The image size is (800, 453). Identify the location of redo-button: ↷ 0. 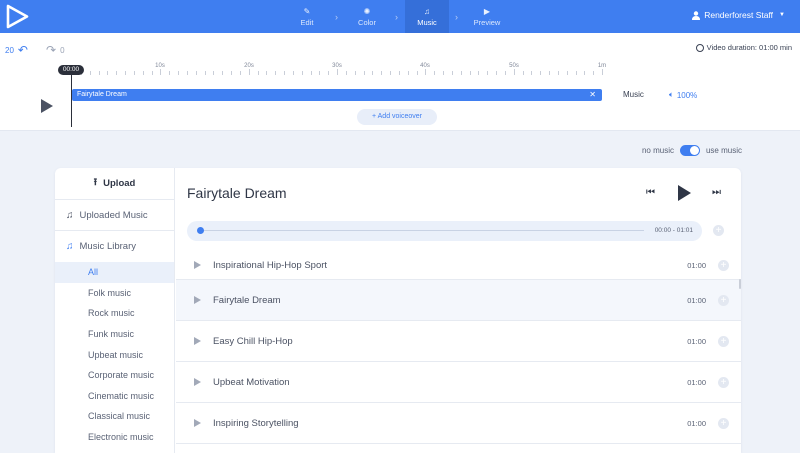
(55, 50).